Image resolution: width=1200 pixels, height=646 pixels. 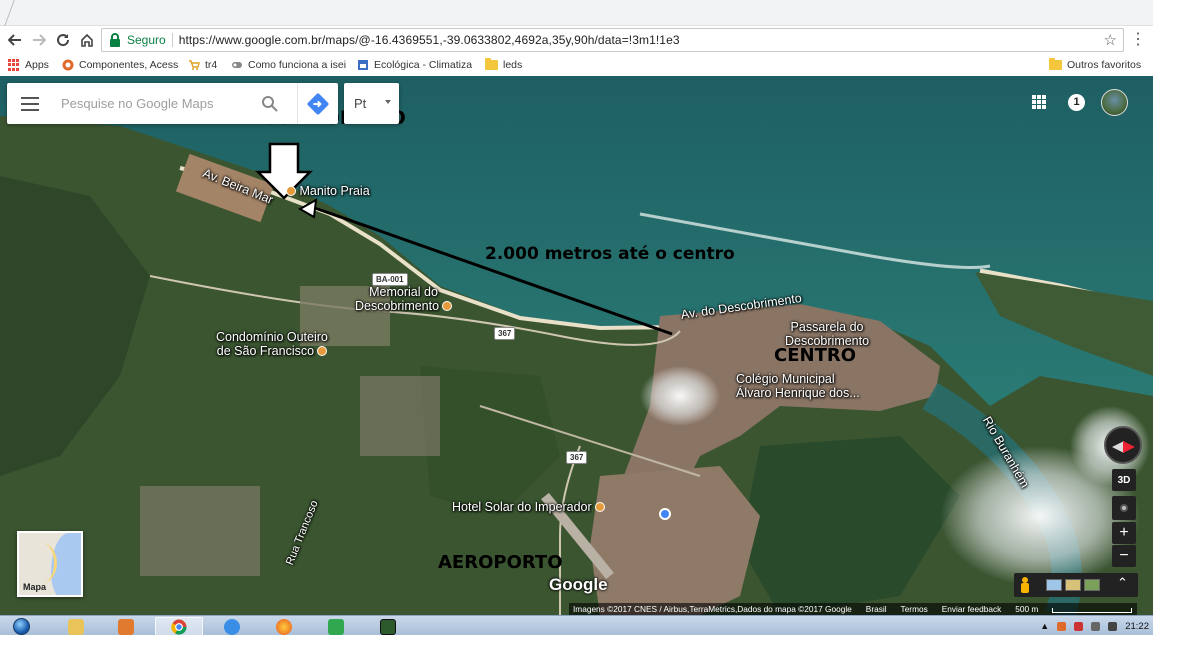 I want to click on taskbar-firefox, so click(x=284, y=626).